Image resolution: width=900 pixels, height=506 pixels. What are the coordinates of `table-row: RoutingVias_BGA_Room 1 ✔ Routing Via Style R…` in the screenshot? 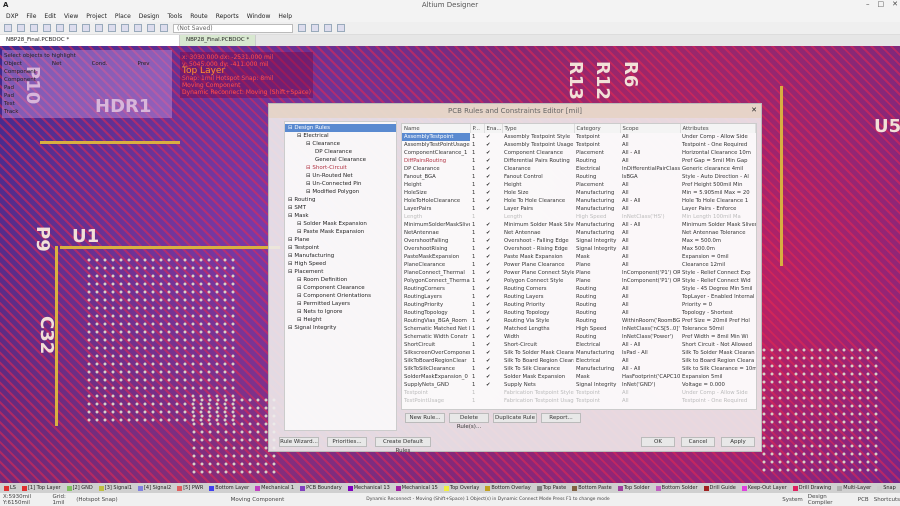 It's located at (579, 321).